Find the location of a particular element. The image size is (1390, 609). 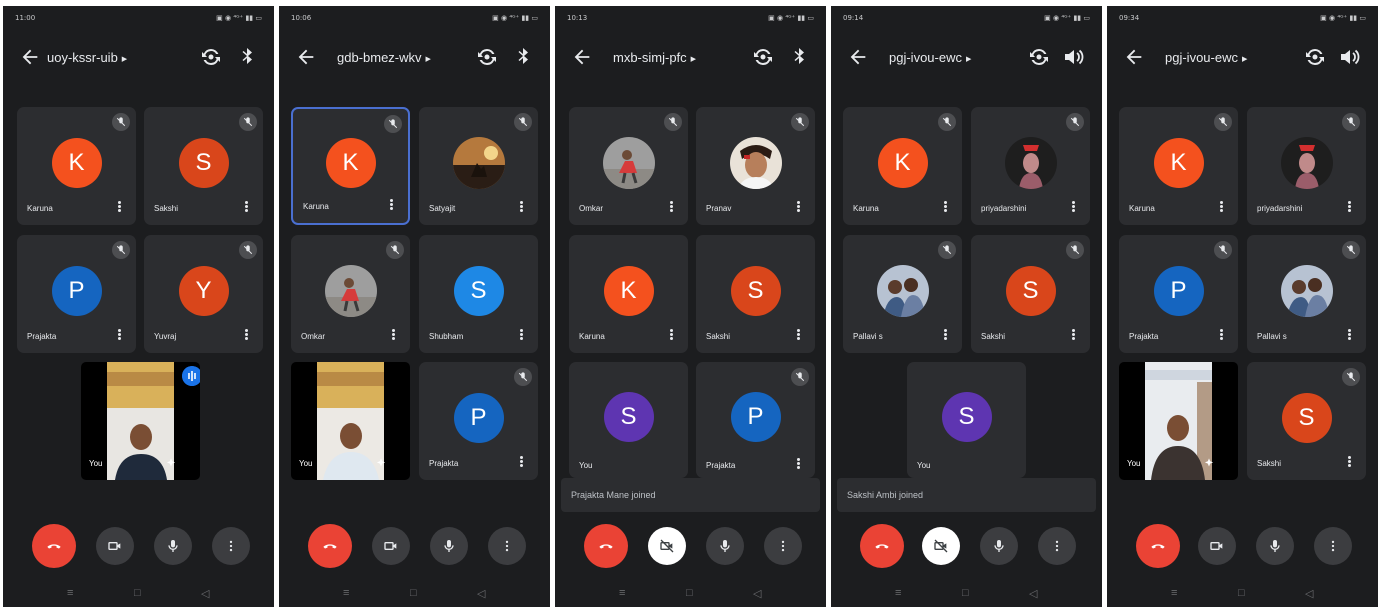

participant-tile: Pranav is located at coordinates (755, 166).